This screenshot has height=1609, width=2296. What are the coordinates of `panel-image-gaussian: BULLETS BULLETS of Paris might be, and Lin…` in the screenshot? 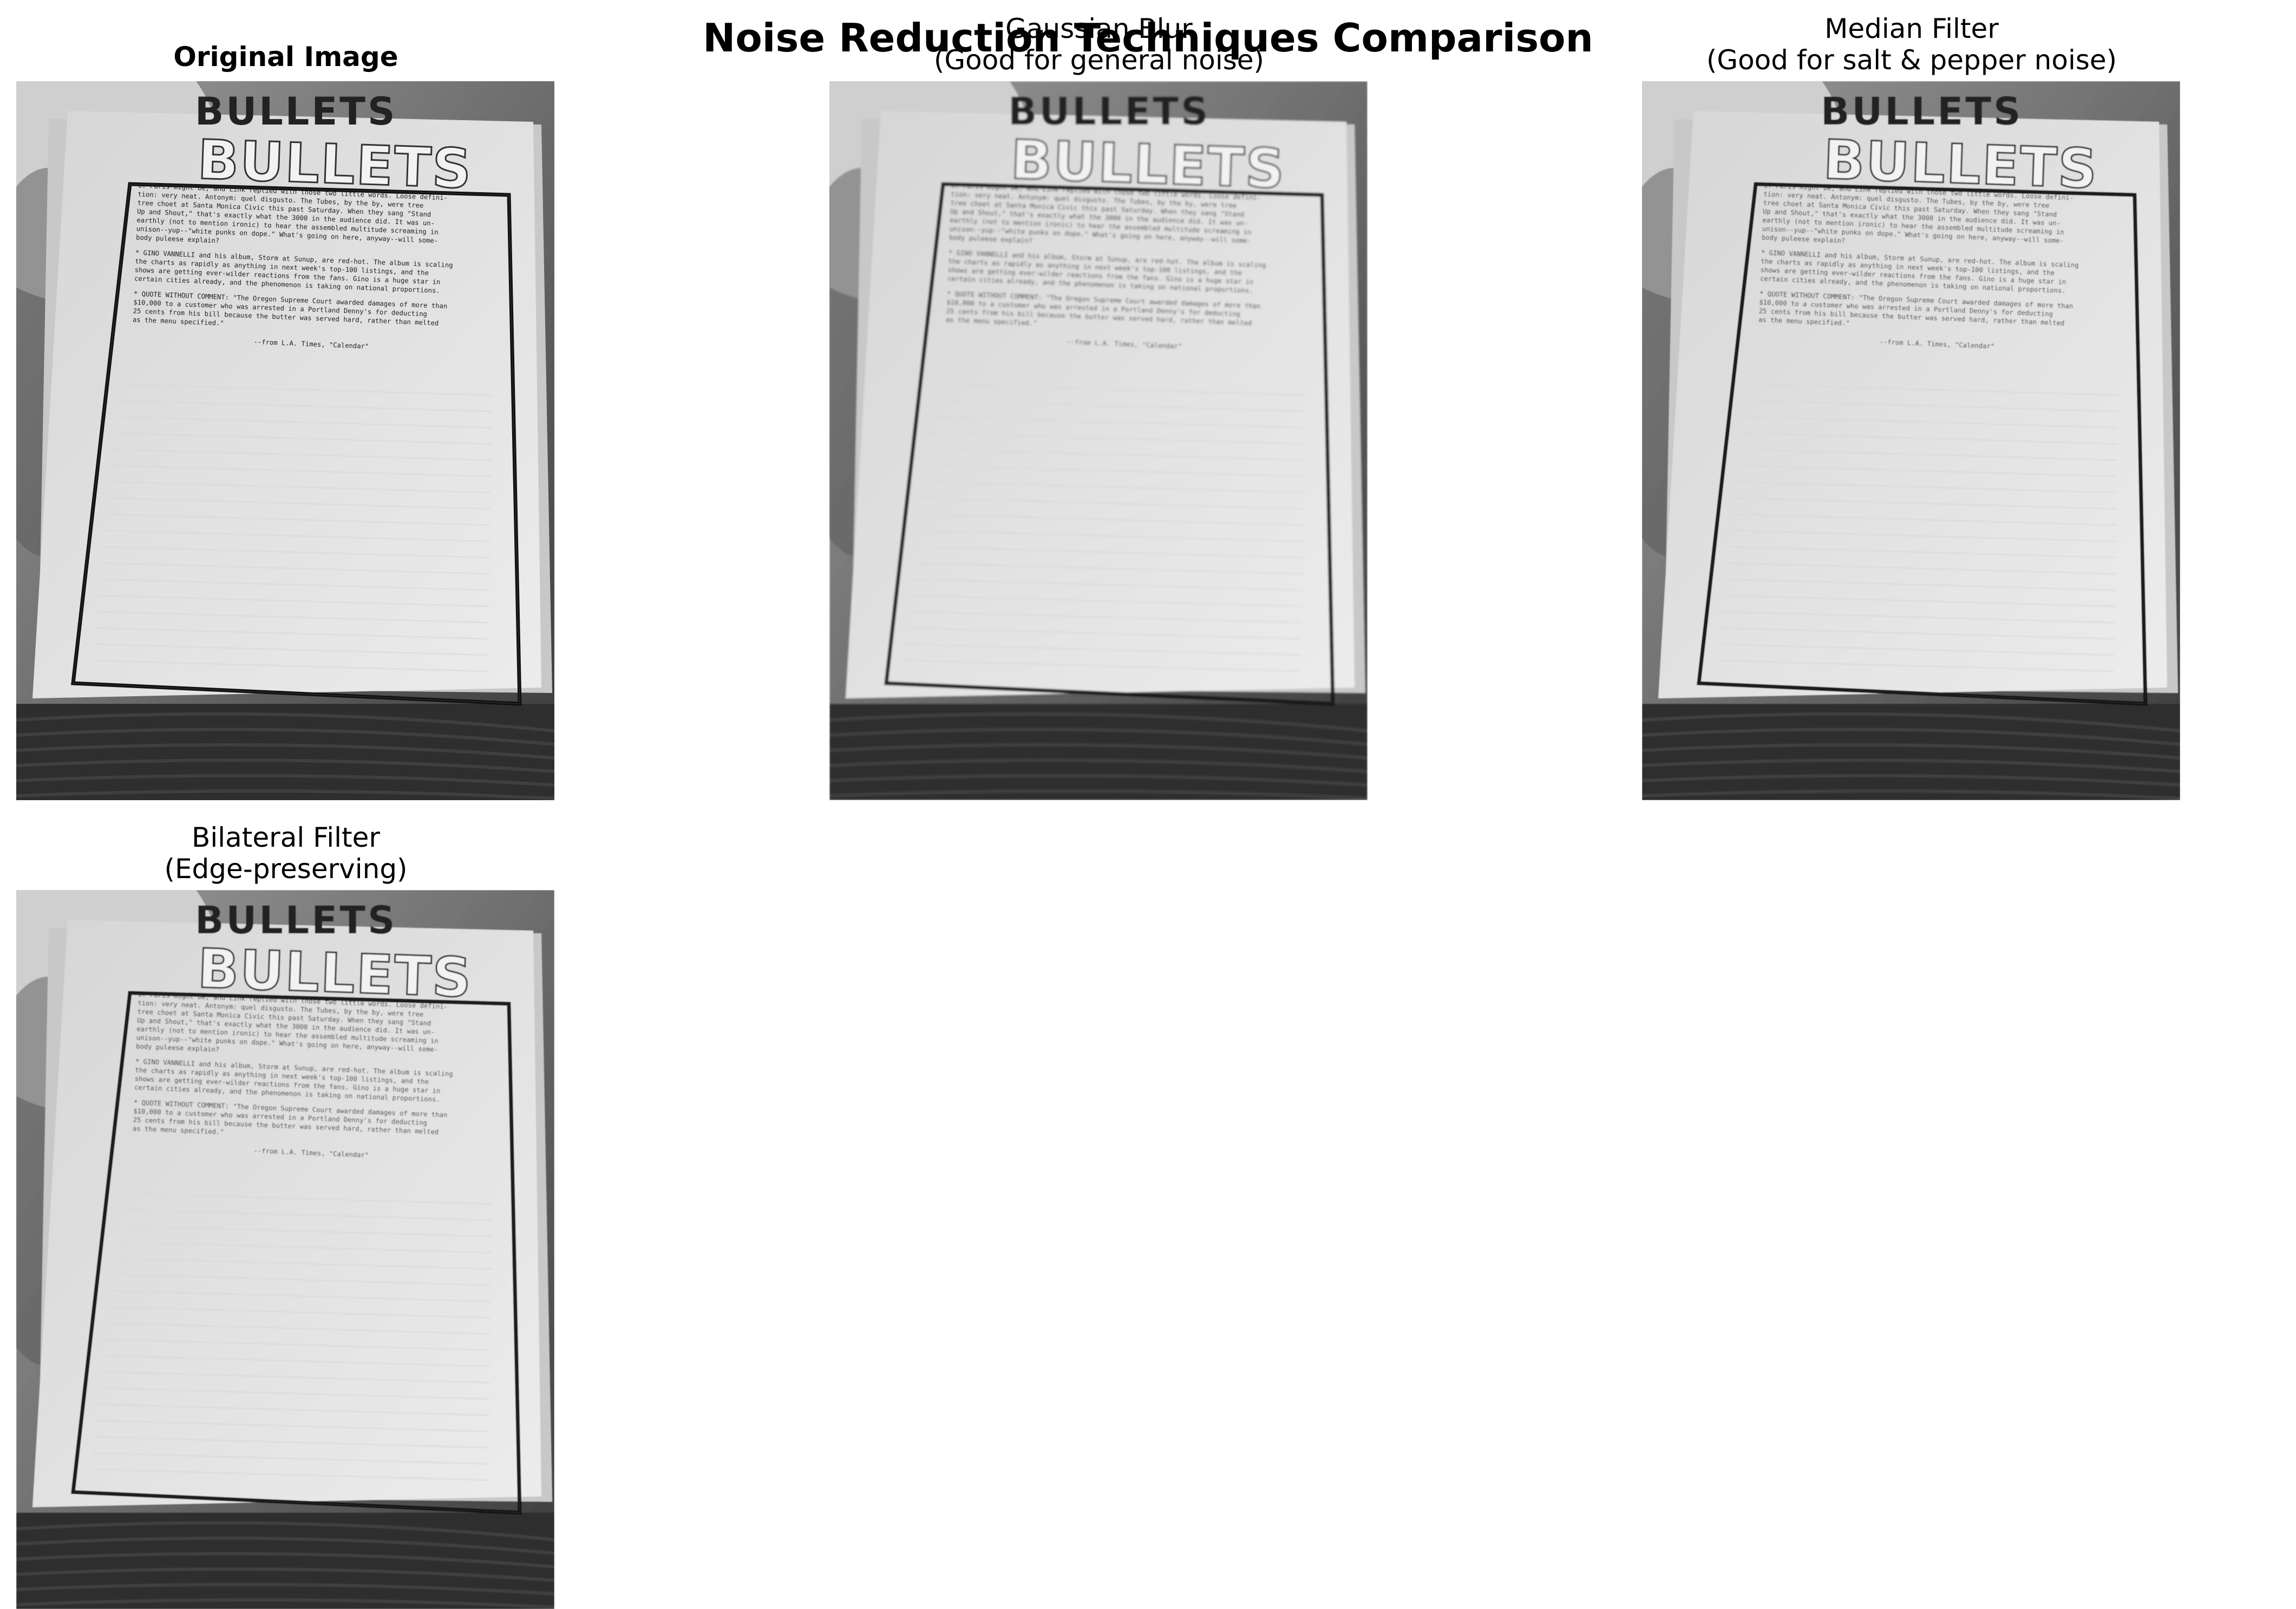 It's located at (1098, 441).